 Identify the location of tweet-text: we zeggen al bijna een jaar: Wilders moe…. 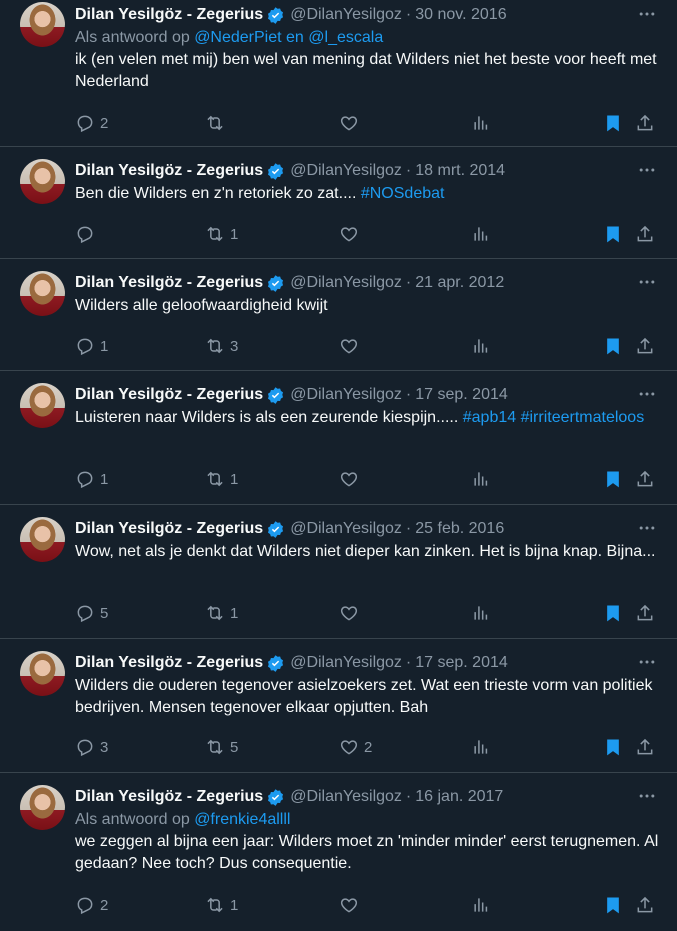
(368, 853).